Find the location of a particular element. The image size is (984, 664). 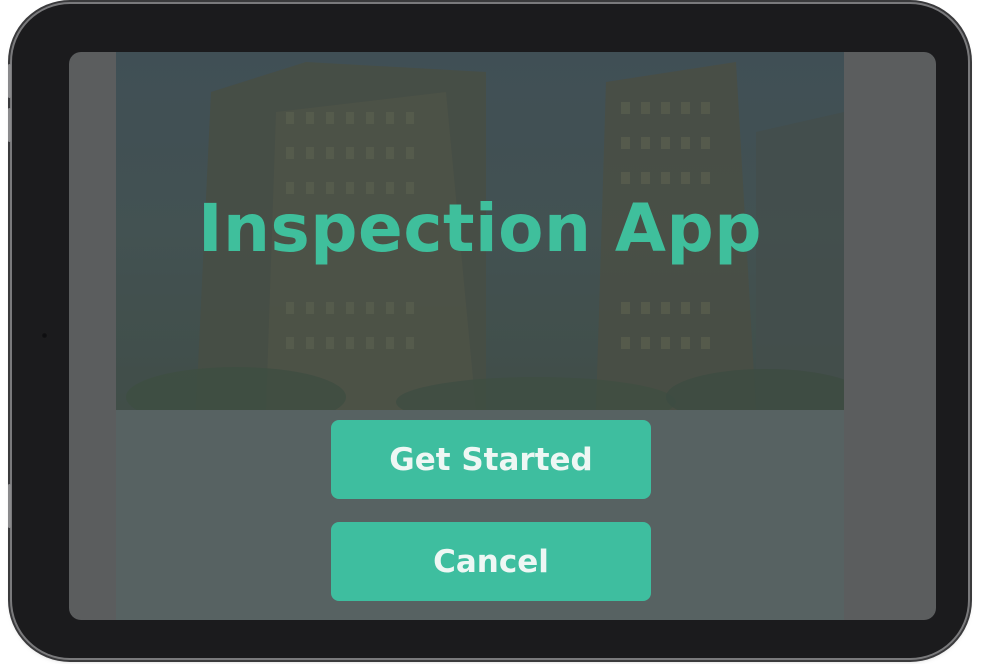

power-button is located at coordinates (9, 506).